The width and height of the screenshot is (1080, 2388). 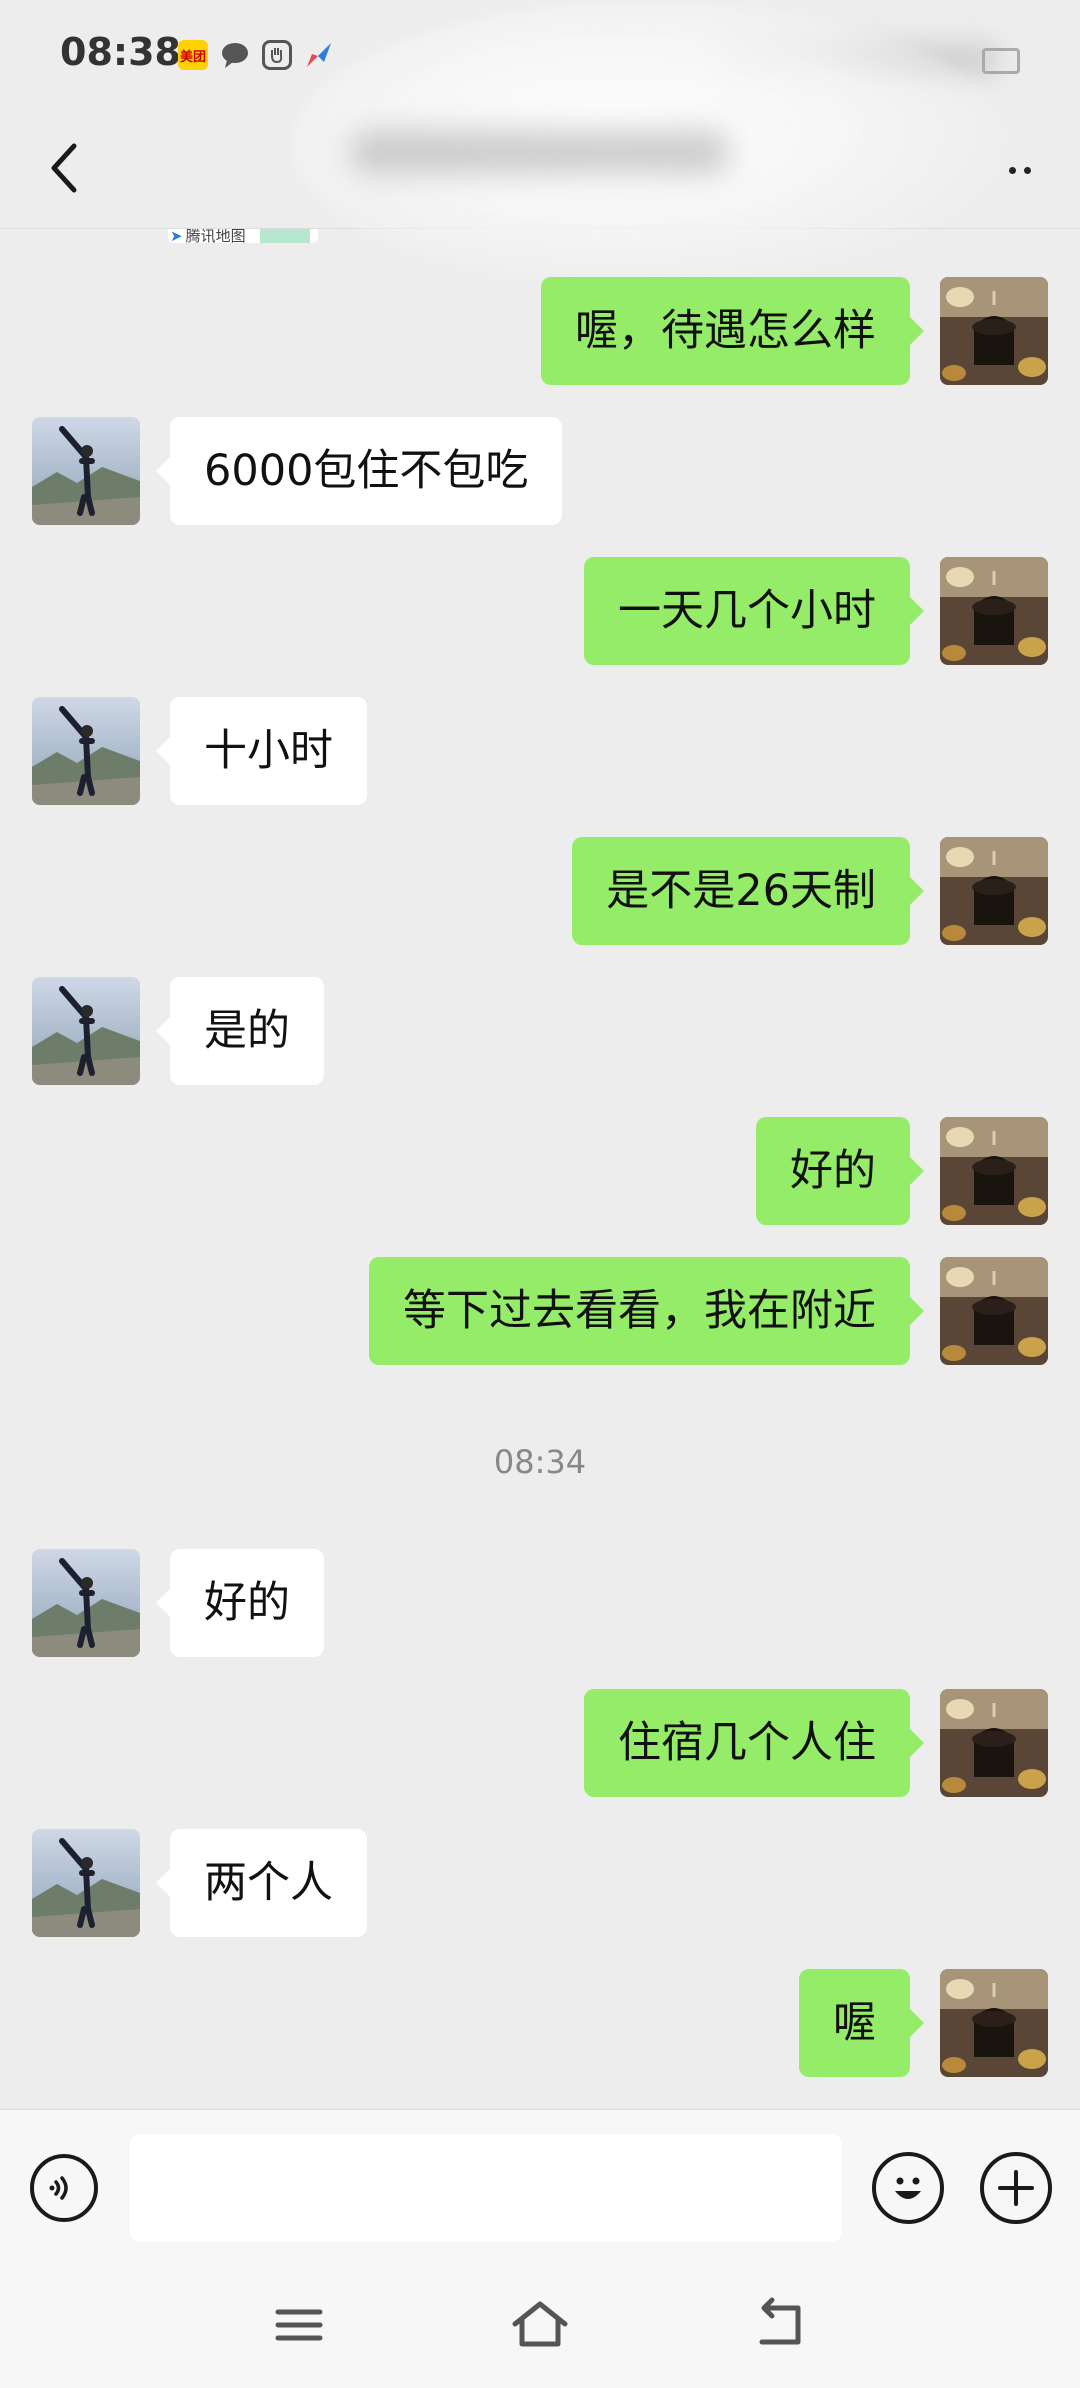 What do you see at coordinates (646, 1311) in the screenshot?
I see `message-bubble: 等下过去看看，我在附近` at bounding box center [646, 1311].